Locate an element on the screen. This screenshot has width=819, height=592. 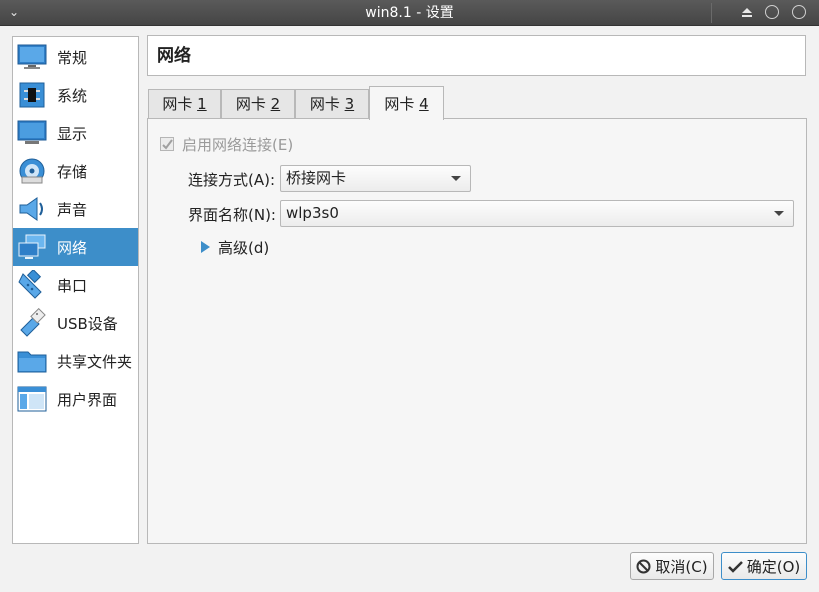
title-bar: ⌄ win8.1 - 设置 is located at coordinates (409, 13).